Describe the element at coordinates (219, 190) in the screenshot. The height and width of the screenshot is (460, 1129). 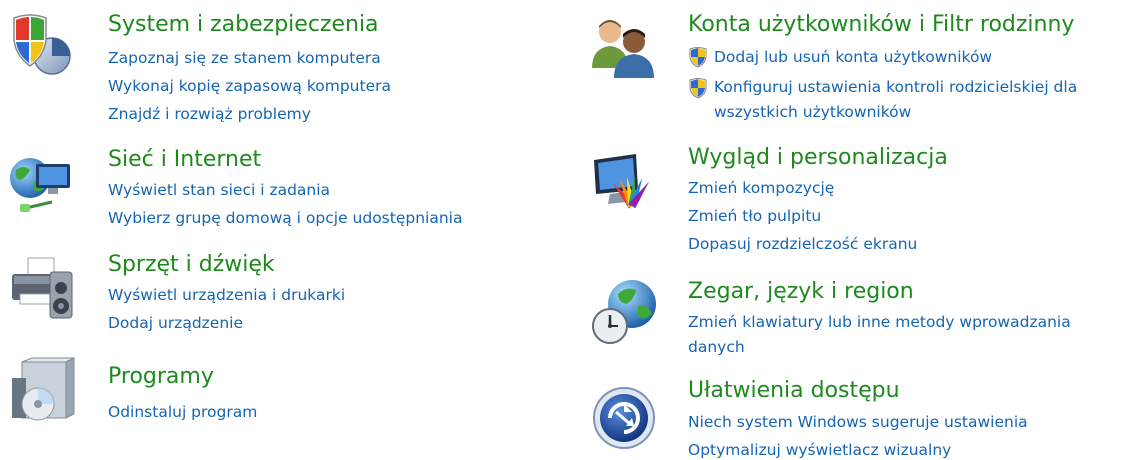
I see `link-network-status-tasks: Wyświetl stan sieci i zadania` at that location.